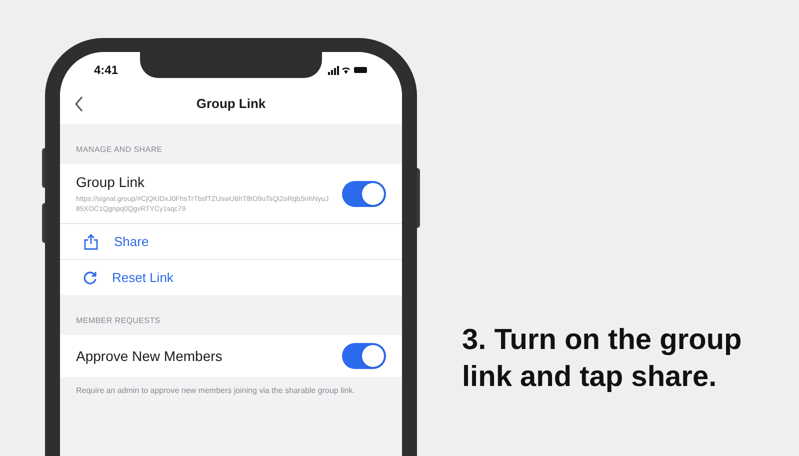  I want to click on caption-text: 3. Turn on the group link and tap share., so click(602, 359).